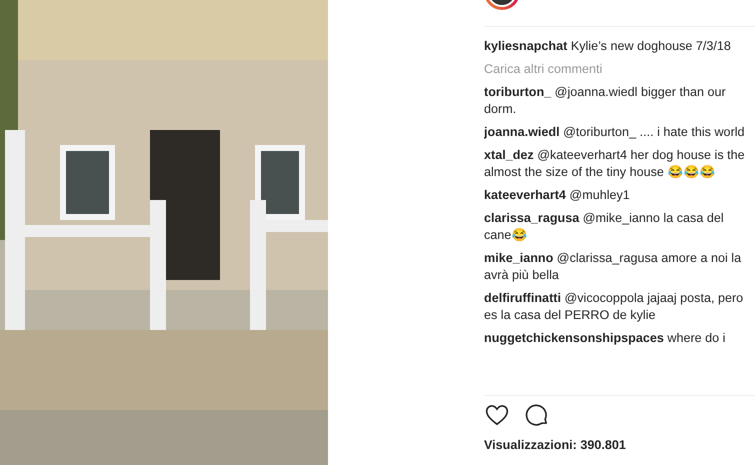  What do you see at coordinates (555, 445) in the screenshot?
I see `view-count: Visualizzazioni: 390.801` at bounding box center [555, 445].